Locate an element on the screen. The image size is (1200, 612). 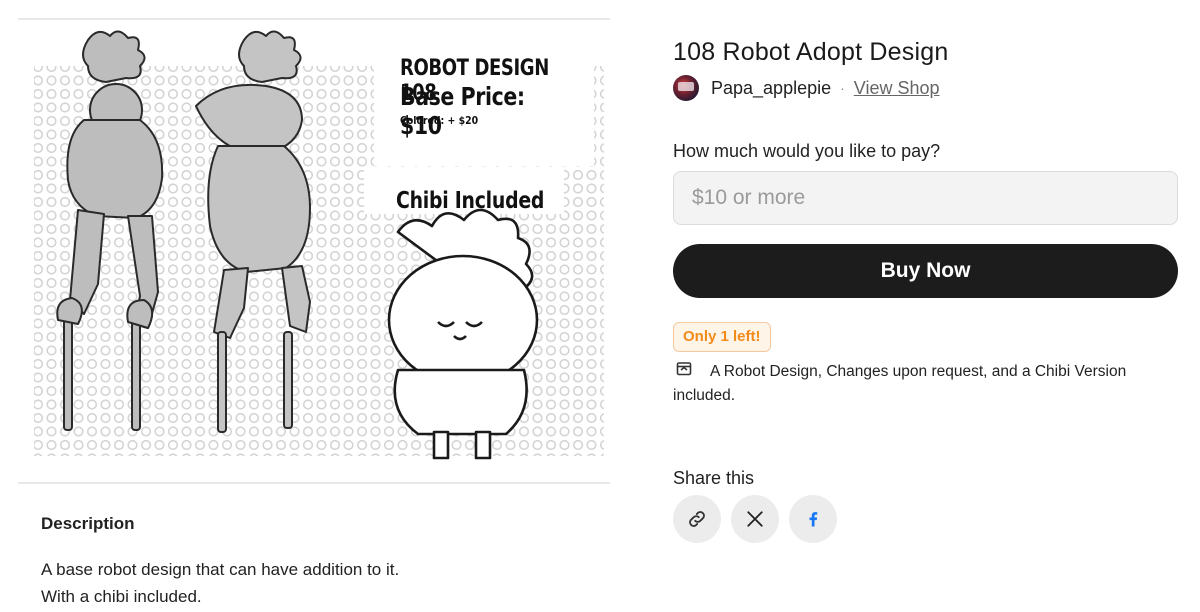
seller-avatar is located at coordinates (686, 88).